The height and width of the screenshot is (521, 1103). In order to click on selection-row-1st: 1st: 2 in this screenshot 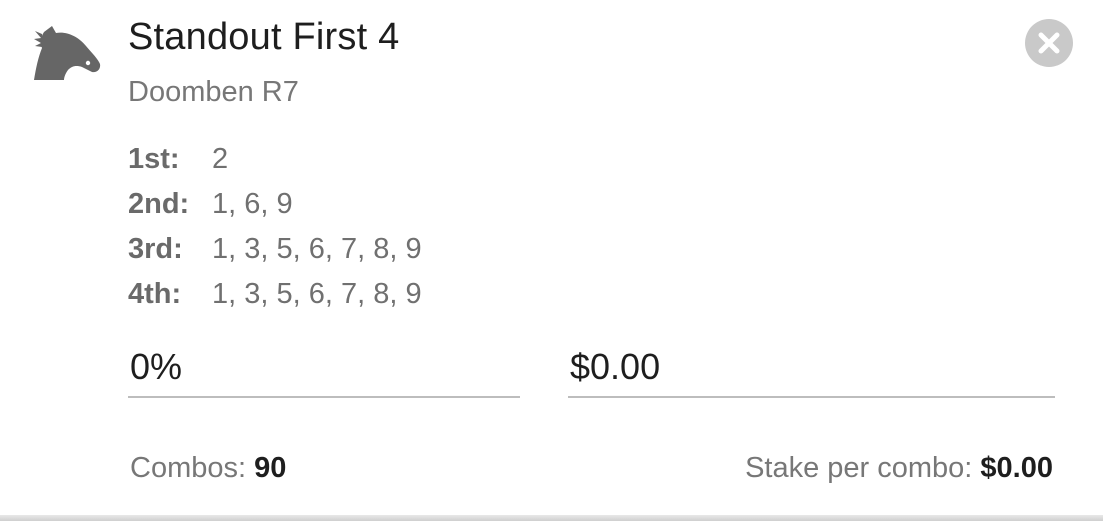, I will do `click(275, 159)`.